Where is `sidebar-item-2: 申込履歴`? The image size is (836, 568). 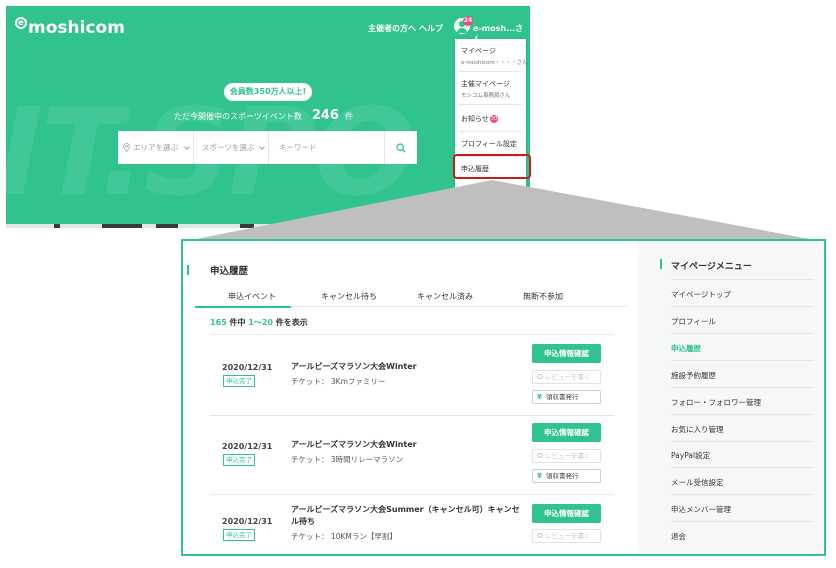
sidebar-item-2: 申込履歴 is located at coordinates (686, 348).